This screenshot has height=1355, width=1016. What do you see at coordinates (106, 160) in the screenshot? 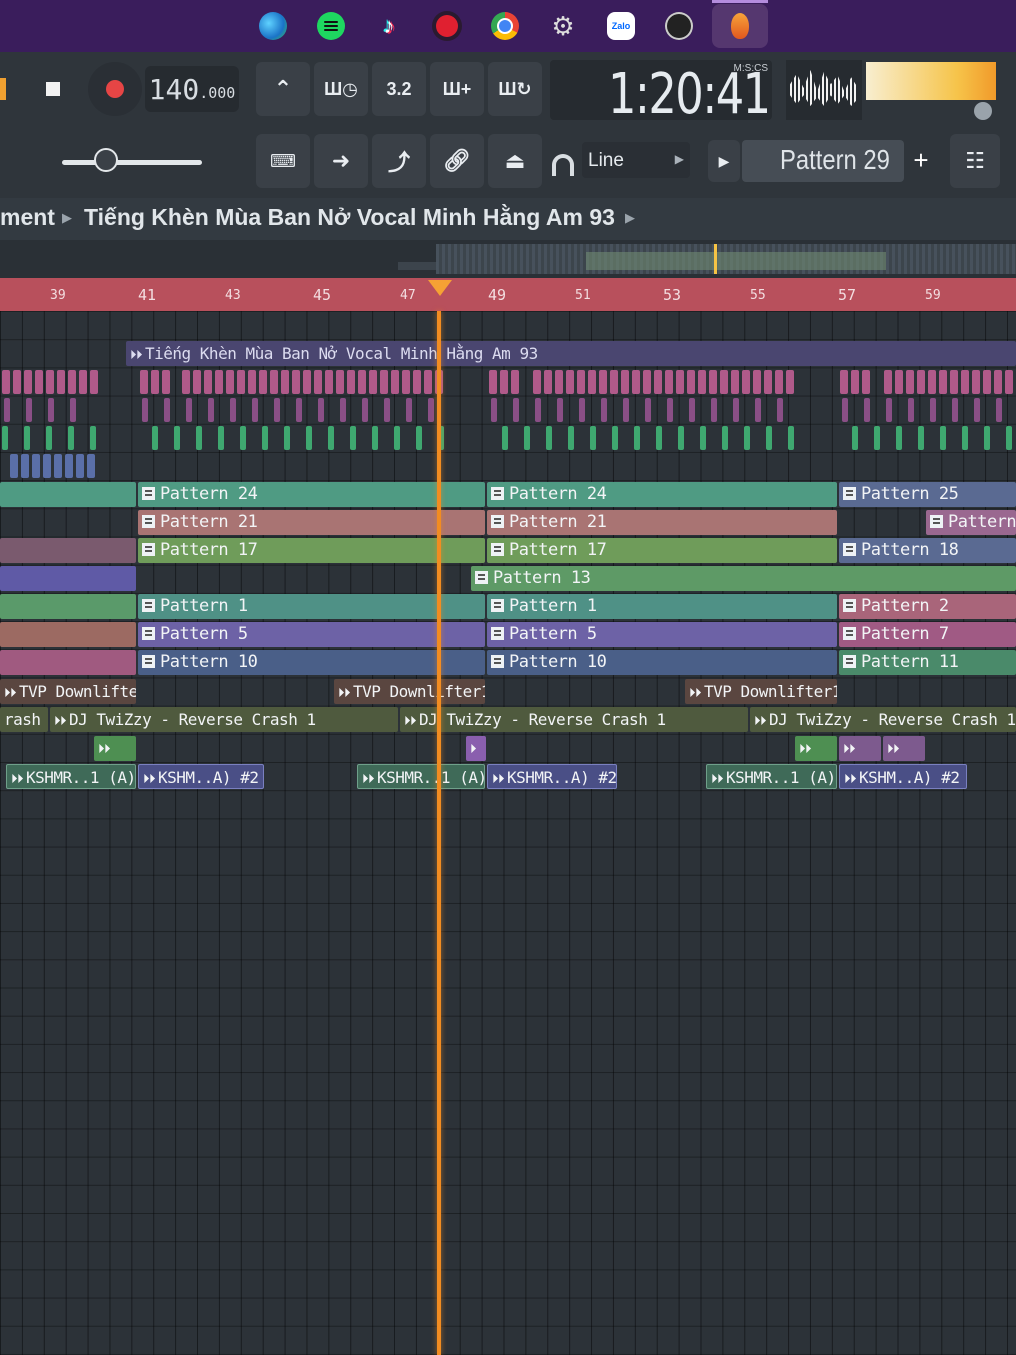
I see `slider-handle` at bounding box center [106, 160].